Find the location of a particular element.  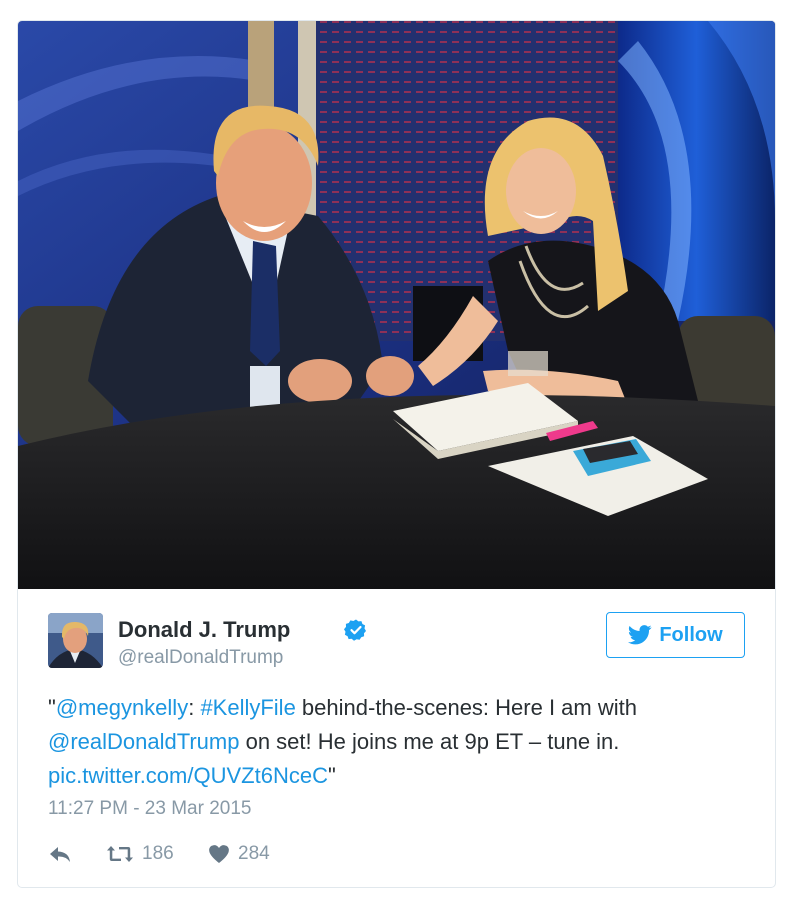

avatar-image is located at coordinates (75, 640).